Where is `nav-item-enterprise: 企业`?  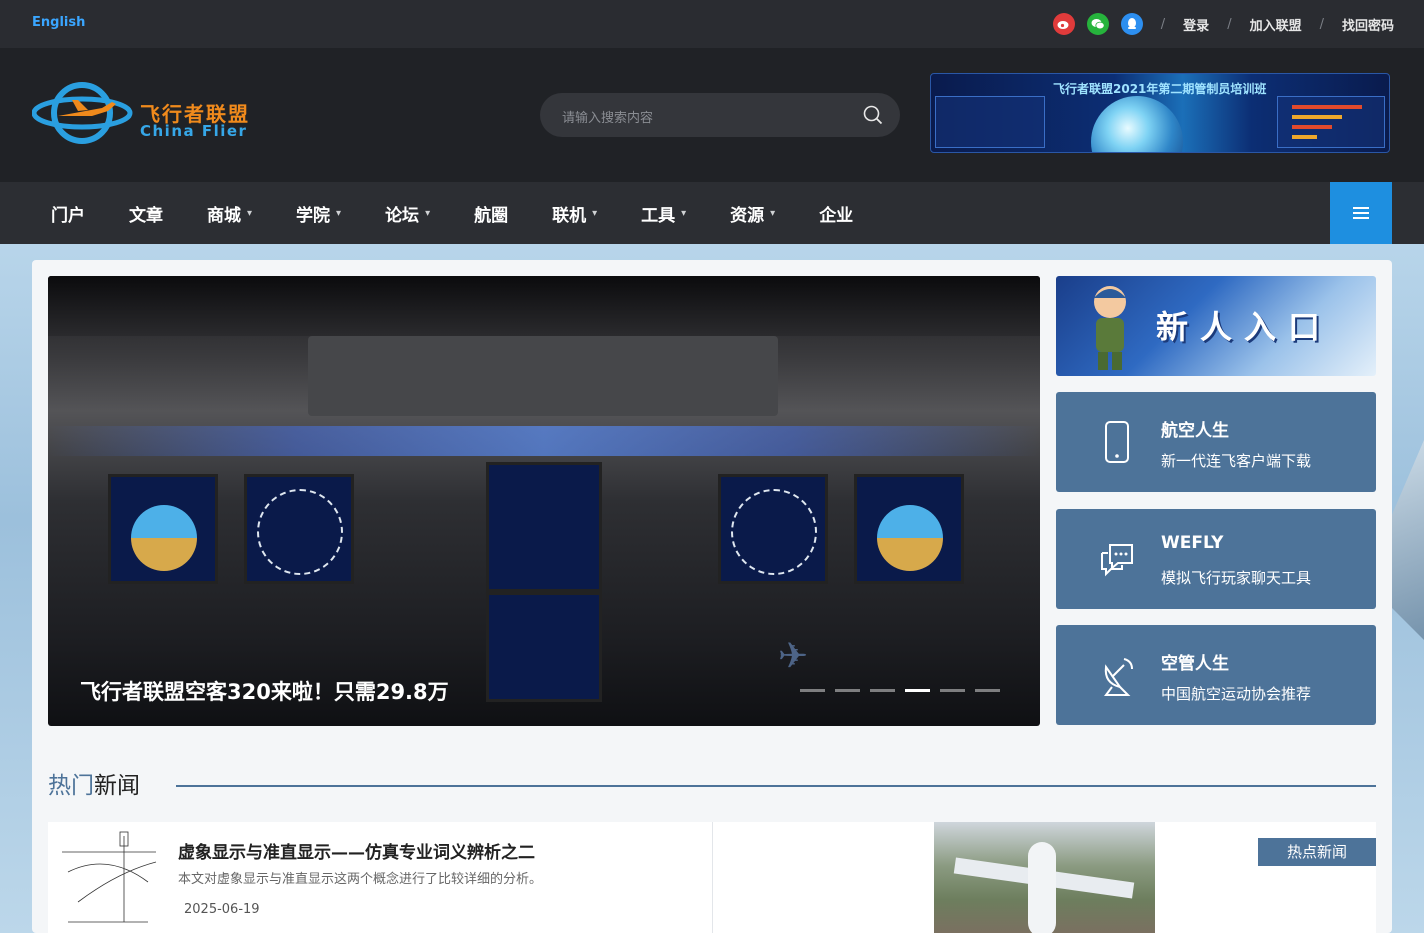
nav-item-enterprise: 企业 is located at coordinates (836, 213).